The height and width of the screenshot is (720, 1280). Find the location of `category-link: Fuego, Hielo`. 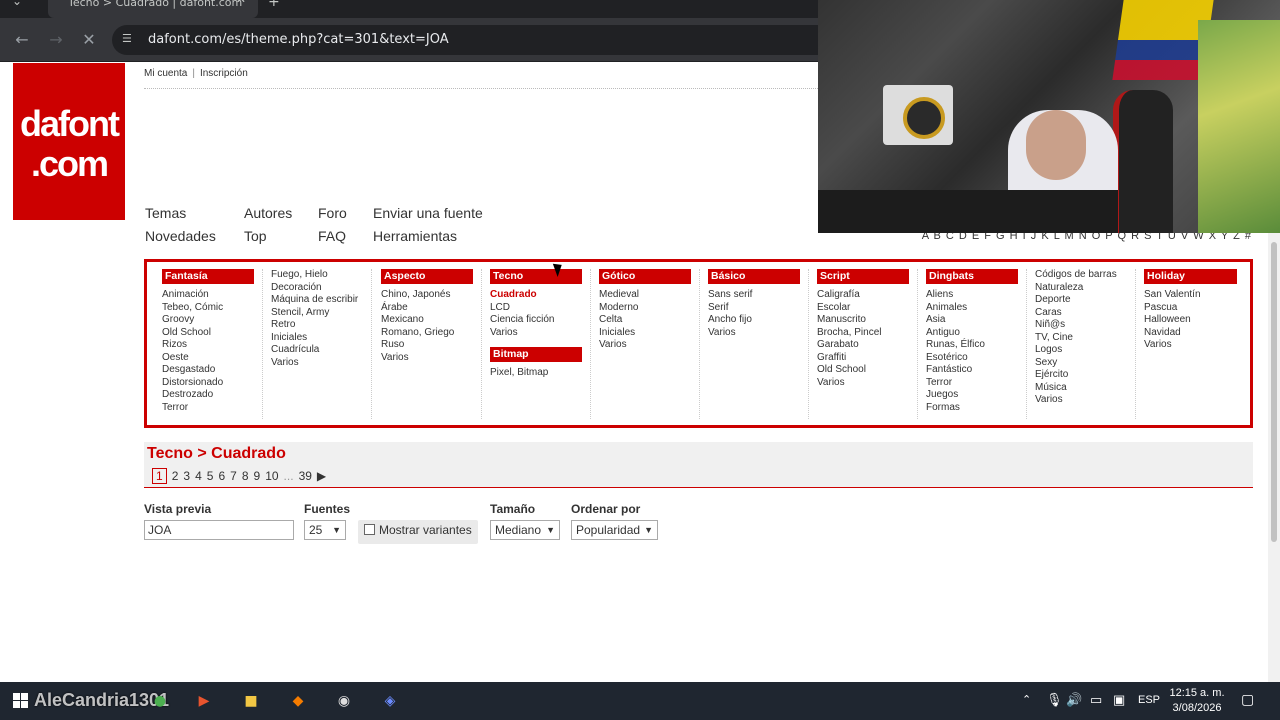

category-link: Fuego, Hielo is located at coordinates (317, 275).